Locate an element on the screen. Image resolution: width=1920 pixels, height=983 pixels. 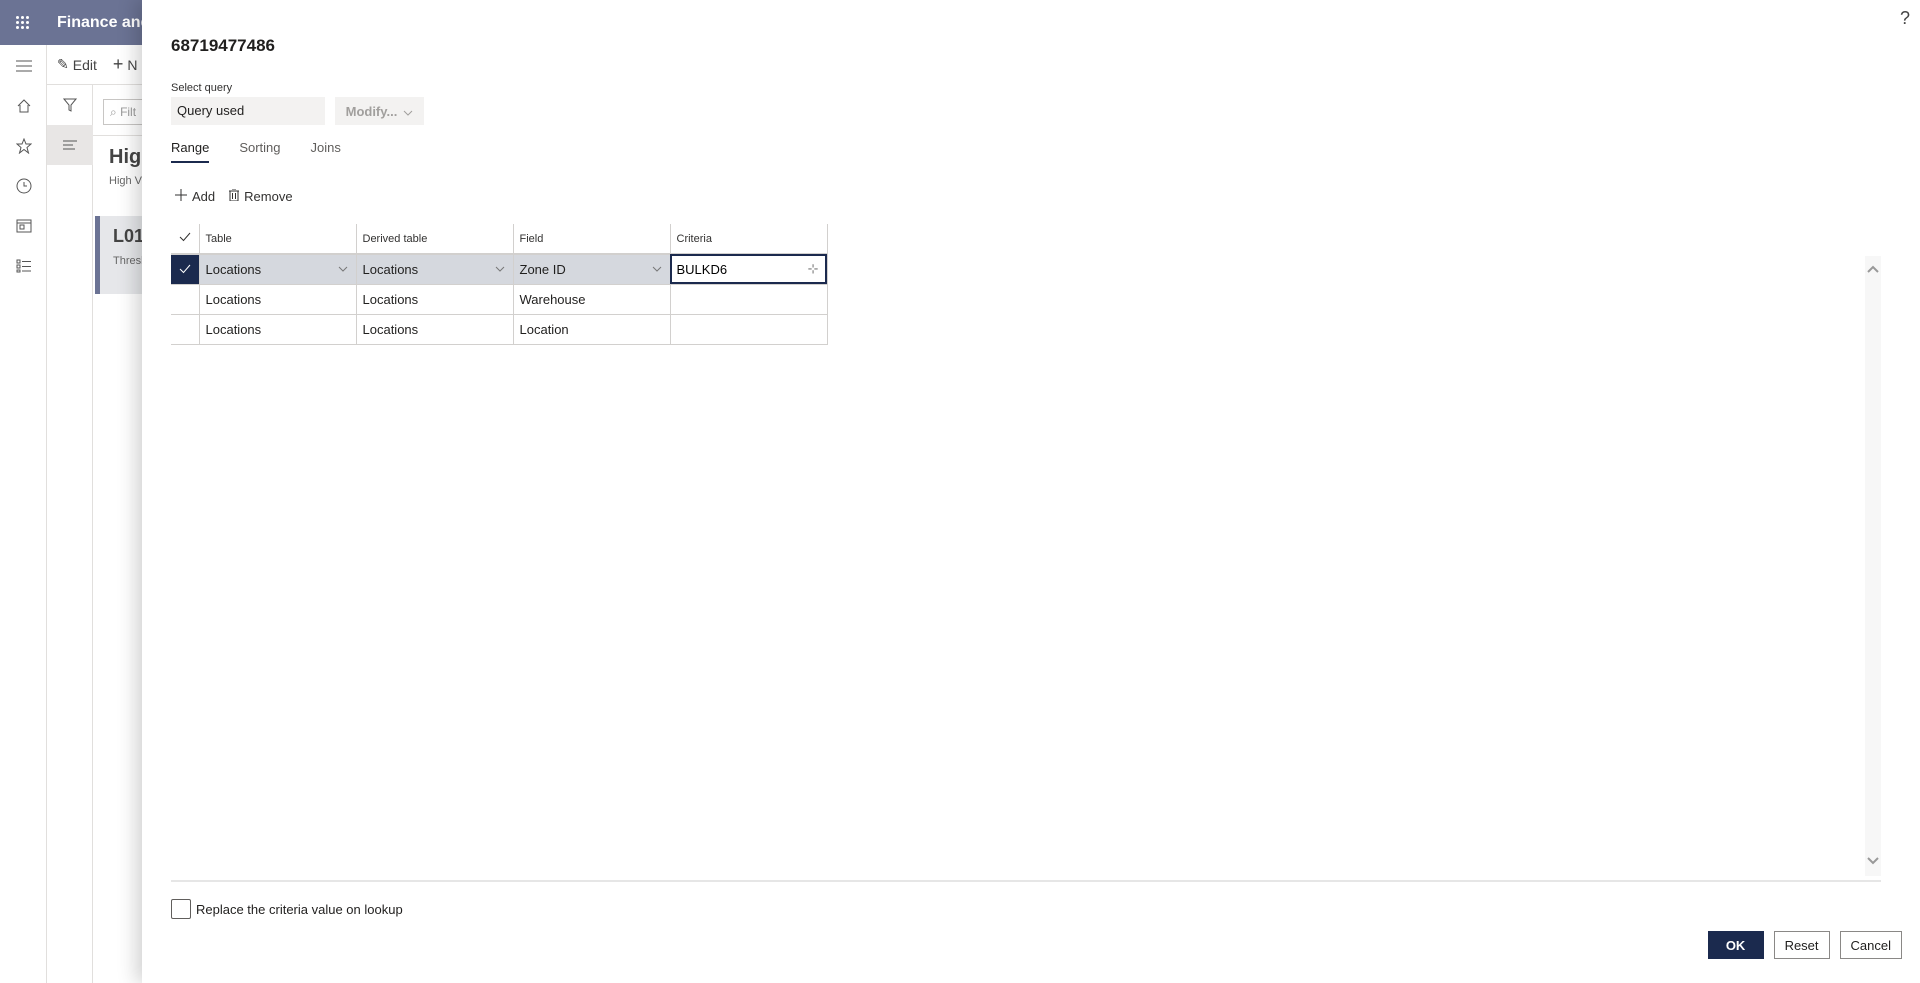
workspaces-icon is located at coordinates (23, 226).